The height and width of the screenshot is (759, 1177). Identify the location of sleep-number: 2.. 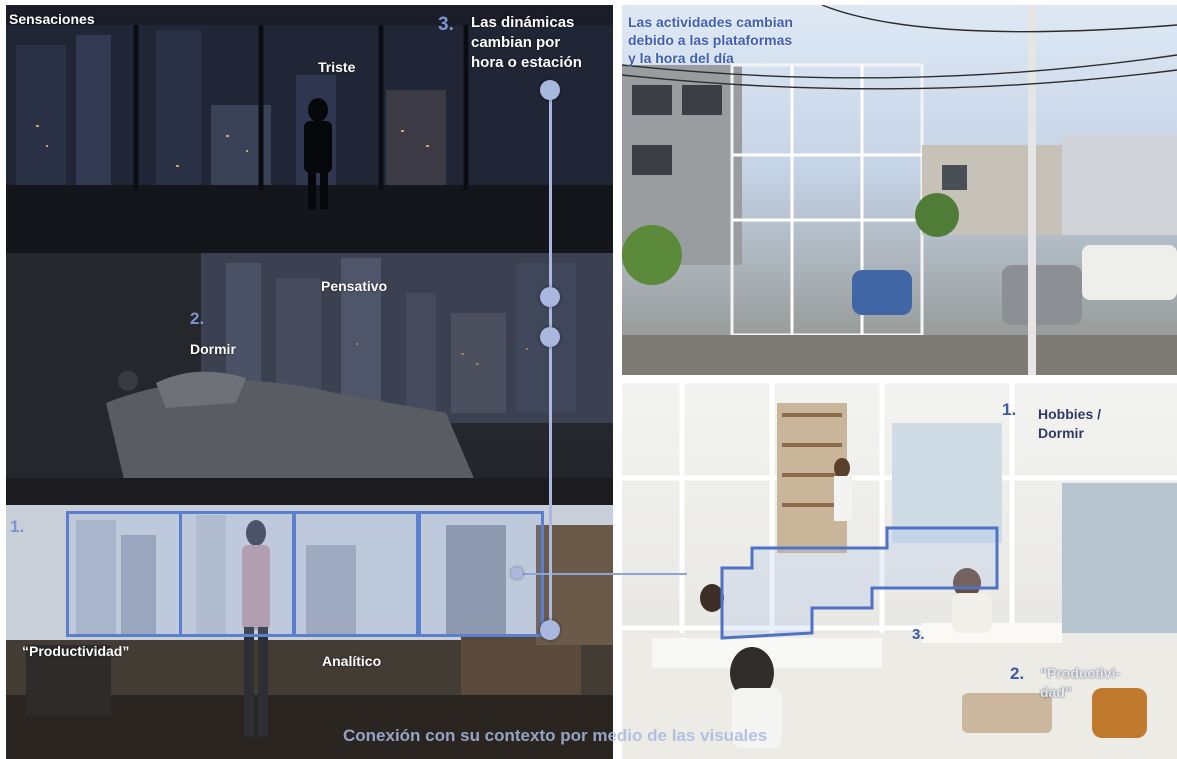
(197, 318).